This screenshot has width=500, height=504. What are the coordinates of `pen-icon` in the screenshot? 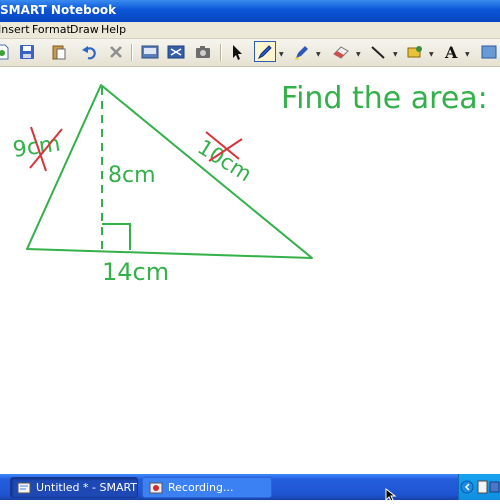 It's located at (265, 51).